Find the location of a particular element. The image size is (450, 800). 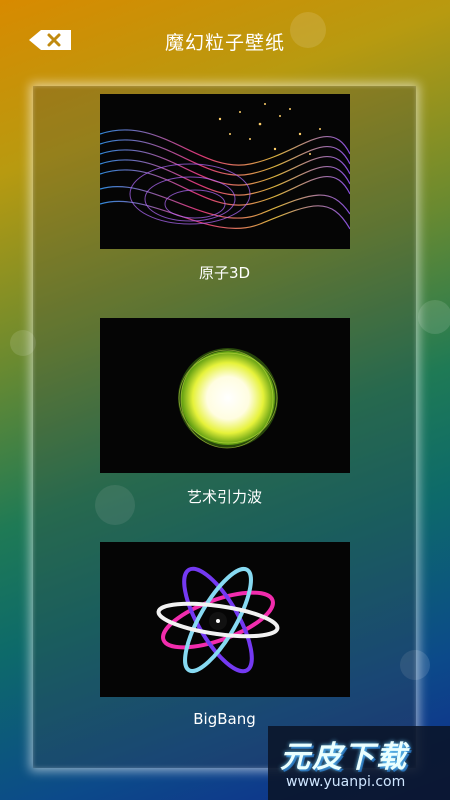

particle-wave-preview is located at coordinates (225, 166).